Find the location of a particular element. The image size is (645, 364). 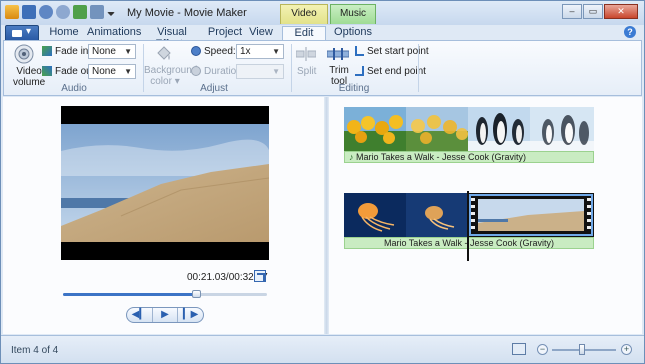

next-frame-button: ▎▶ is located at coordinates (190, 315).